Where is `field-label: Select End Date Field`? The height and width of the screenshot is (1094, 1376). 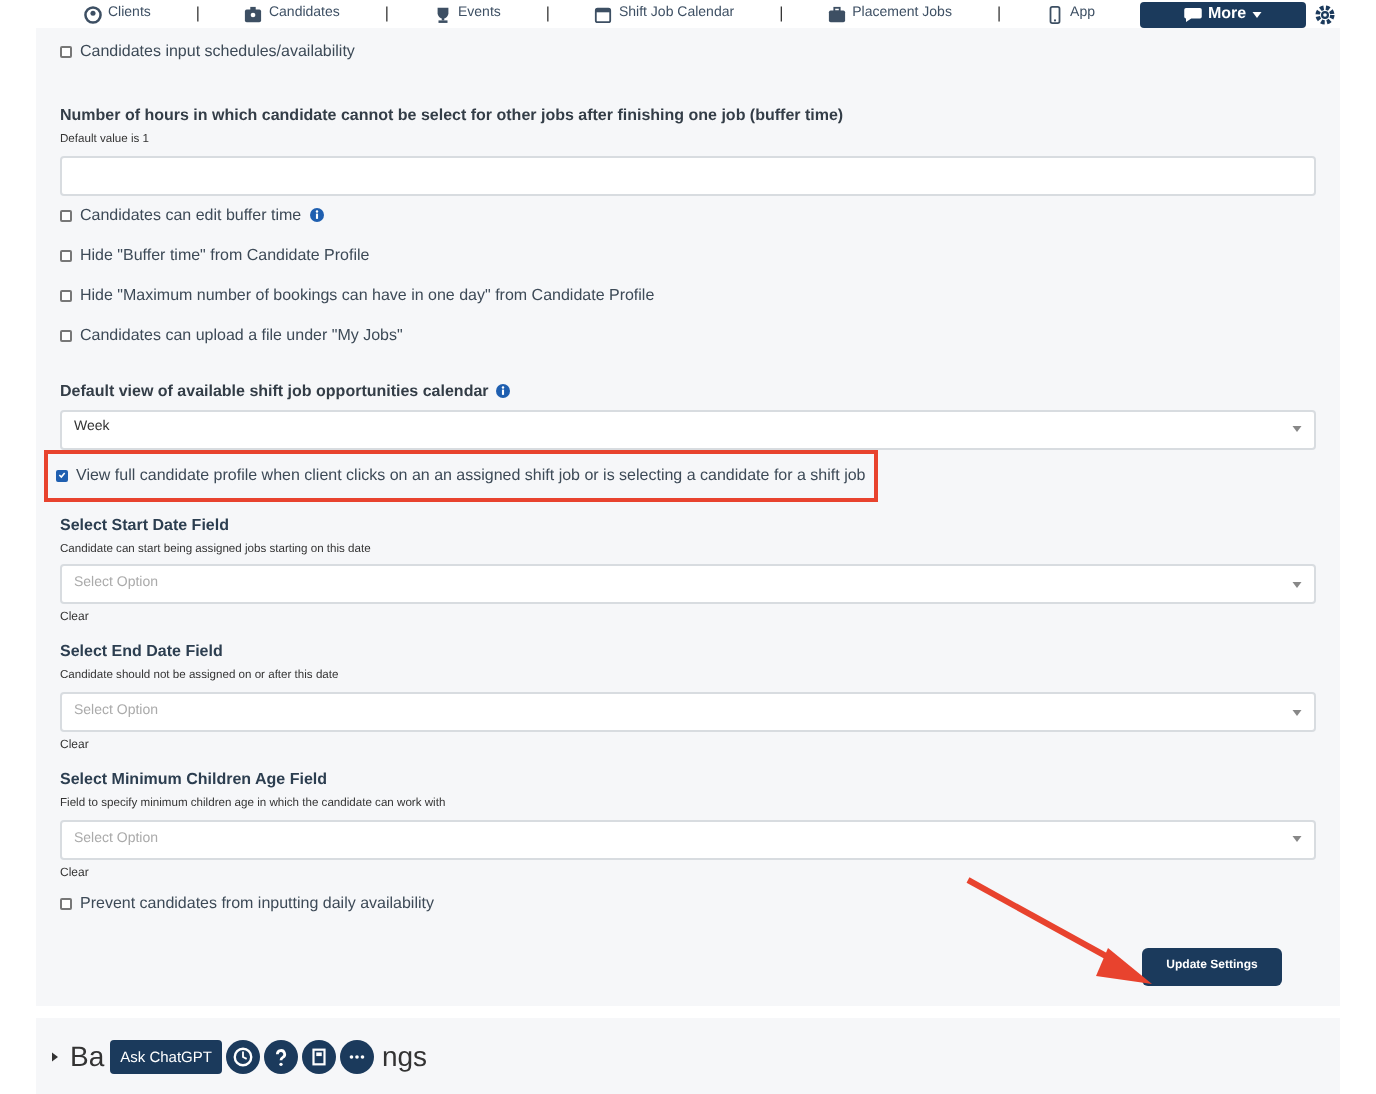
field-label: Select End Date Field is located at coordinates (142, 652).